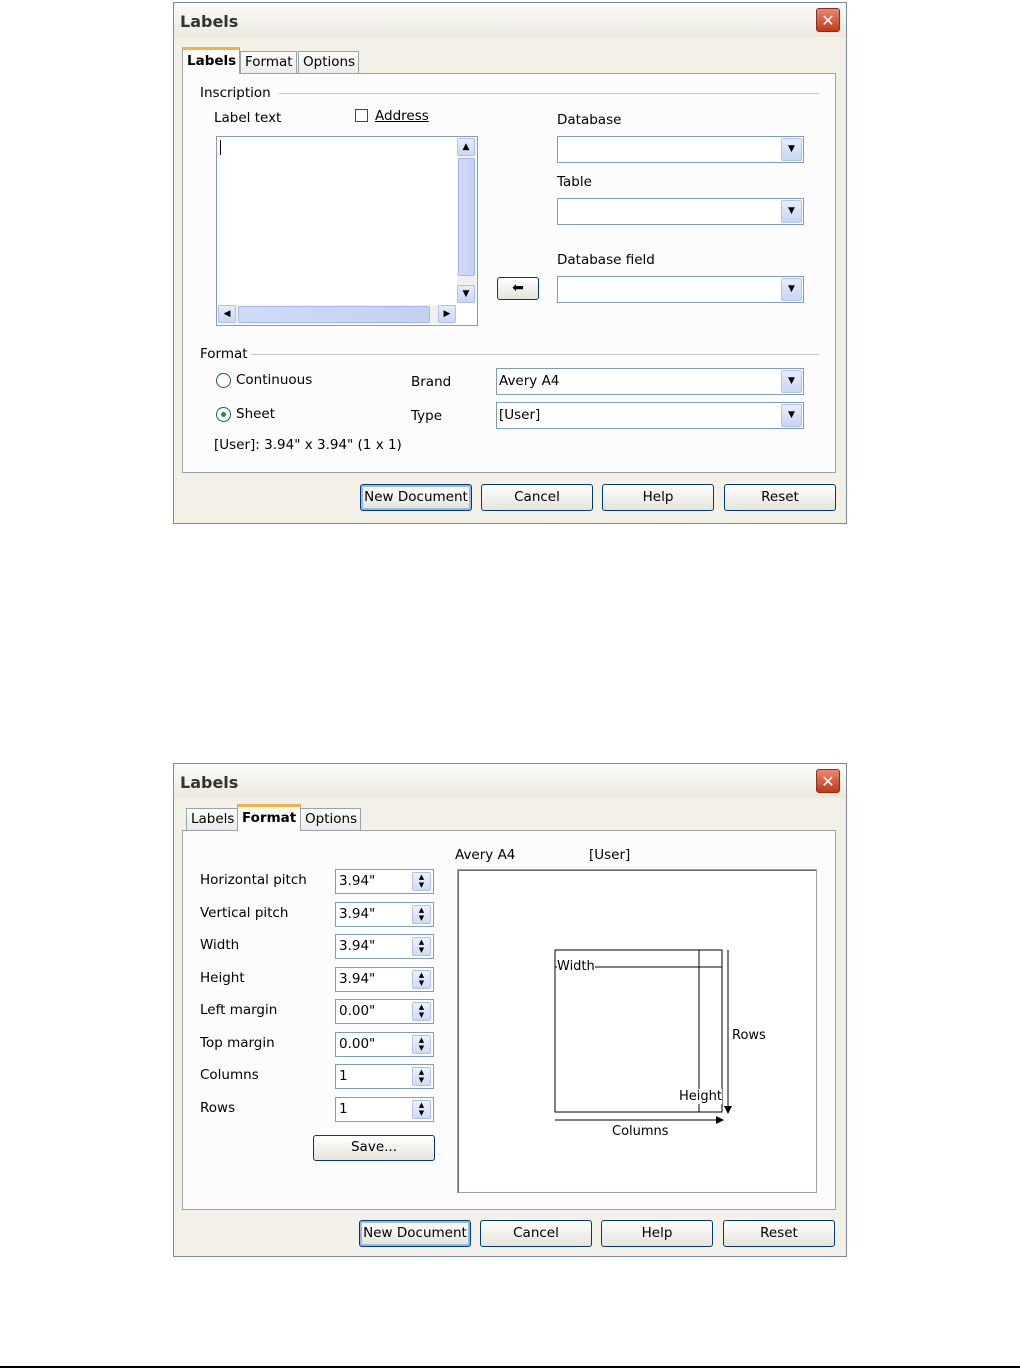 Image resolution: width=1020 pixels, height=1370 pixels. What do you see at coordinates (223, 414) in the screenshot?
I see `sheet-radio` at bounding box center [223, 414].